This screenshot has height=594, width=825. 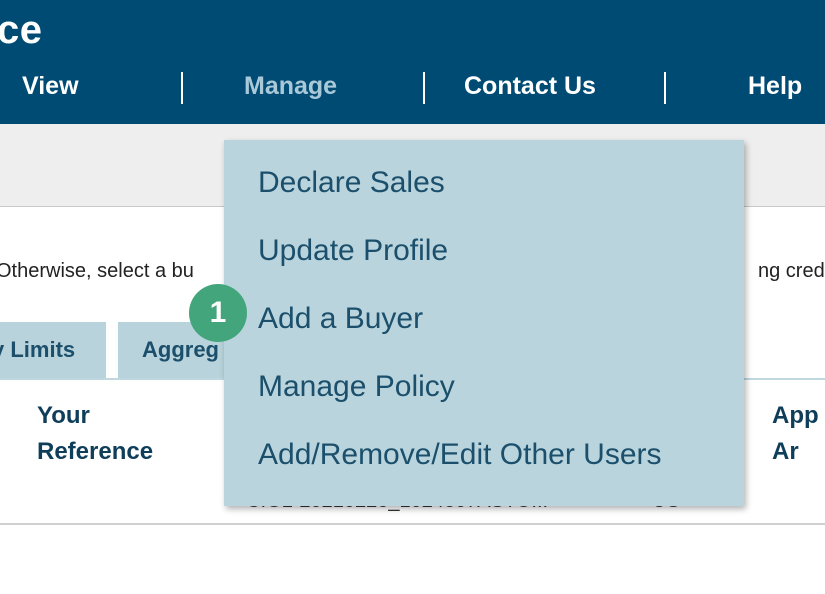 I want to click on step-number-badge: 1, so click(x=218, y=313).